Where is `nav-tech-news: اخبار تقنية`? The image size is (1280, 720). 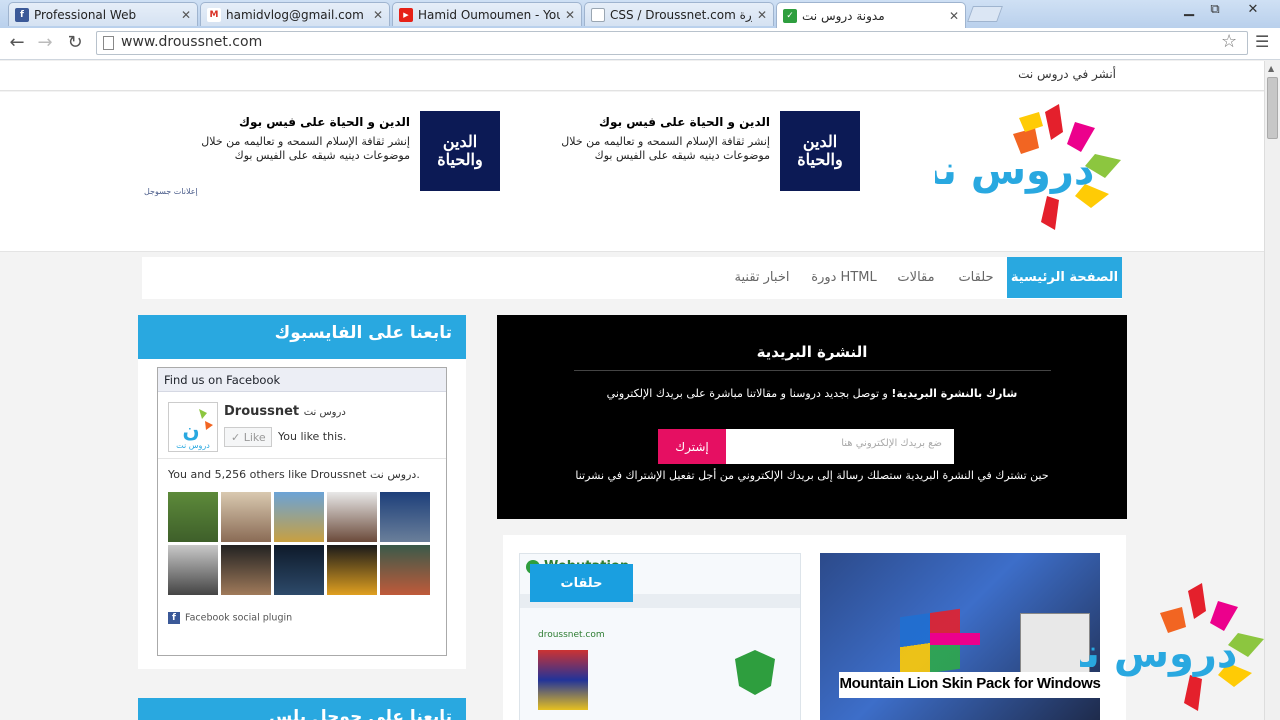
nav-tech-news: اخبار تقنية is located at coordinates (762, 277).